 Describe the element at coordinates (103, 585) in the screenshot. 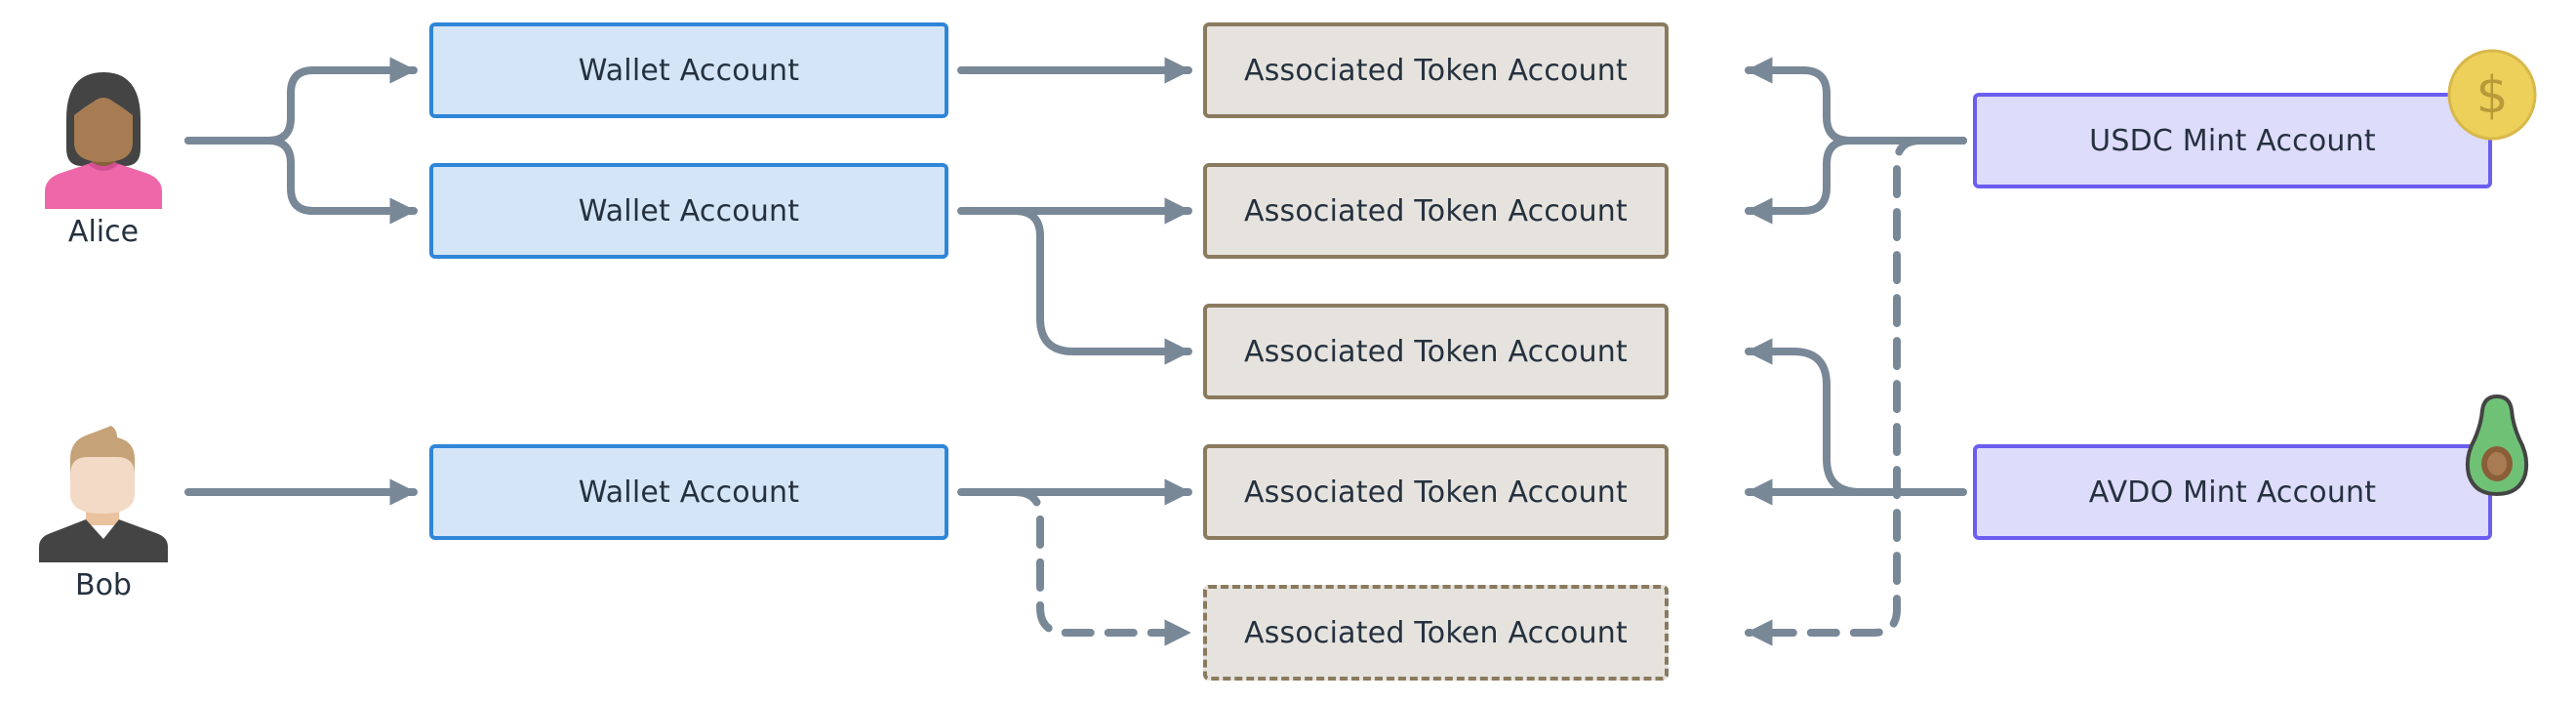

I see `person-label-bob: Bob` at that location.